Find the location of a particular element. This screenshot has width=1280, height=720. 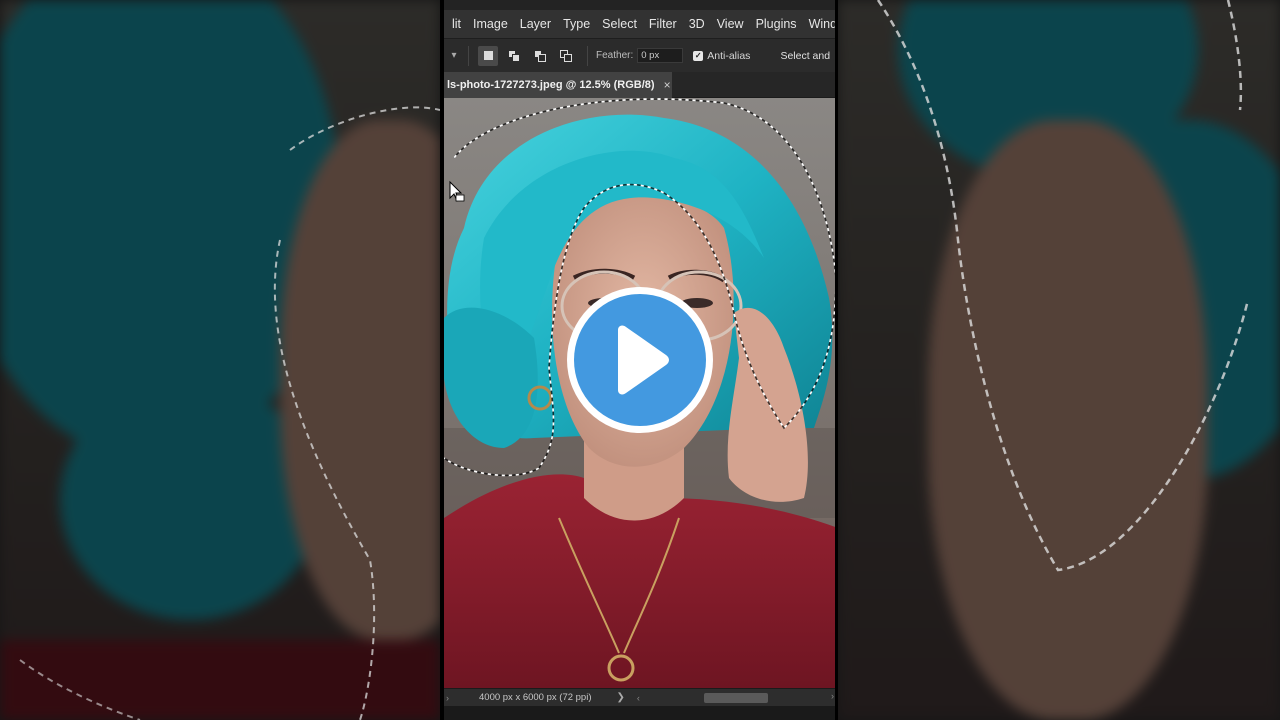

subtract-selection-icon is located at coordinates (540, 55).